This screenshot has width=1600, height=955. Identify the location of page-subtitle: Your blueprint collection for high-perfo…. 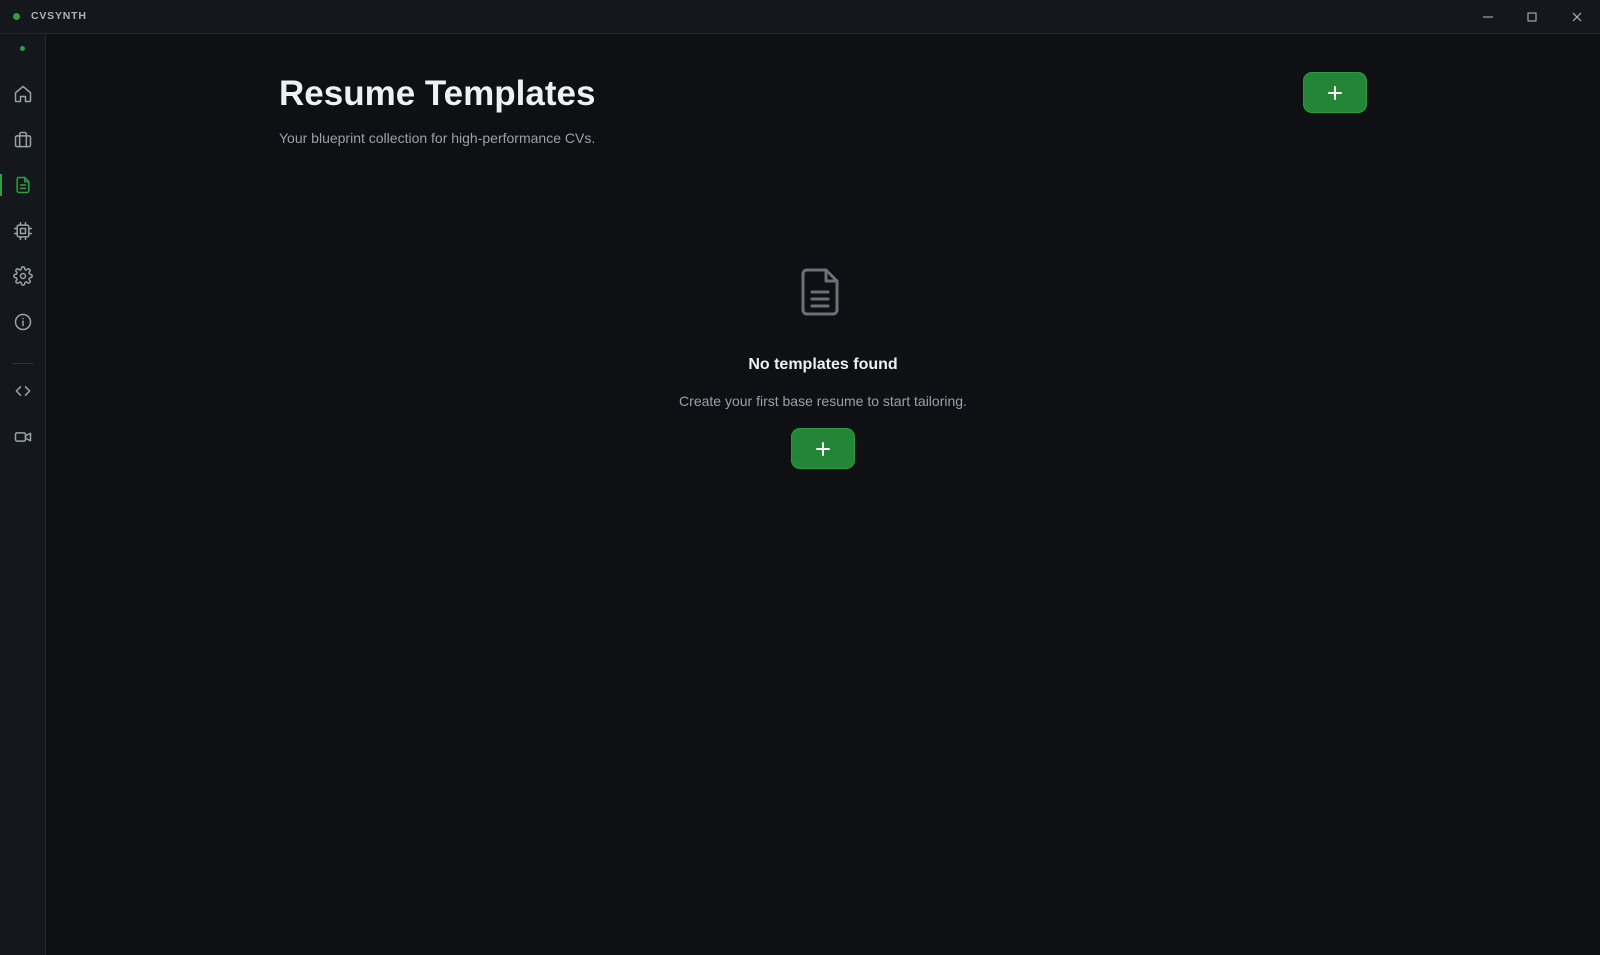
(437, 138).